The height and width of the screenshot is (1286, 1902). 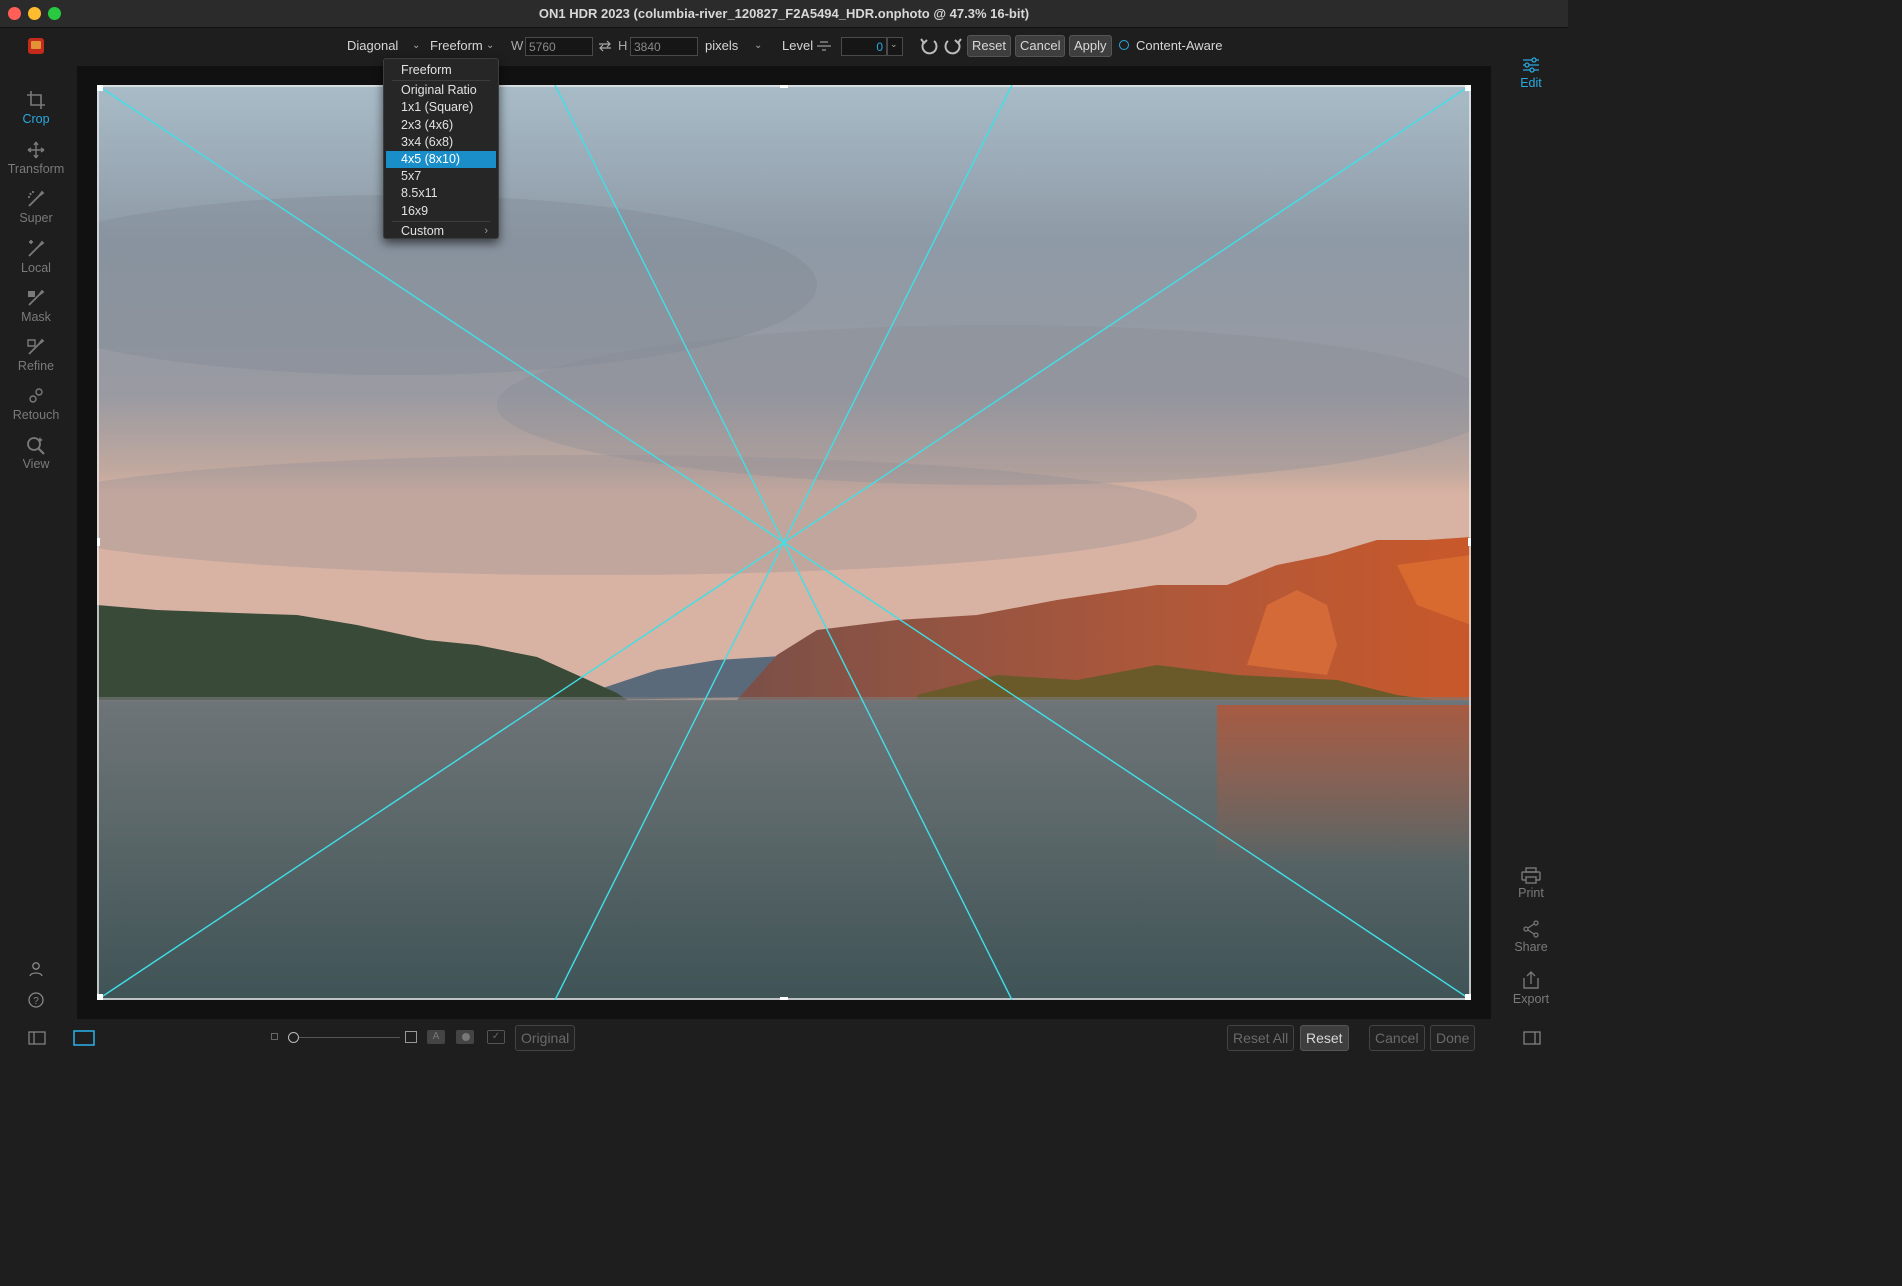 I want to click on cancel-crop-button: Cancel, so click(x=1040, y=46).